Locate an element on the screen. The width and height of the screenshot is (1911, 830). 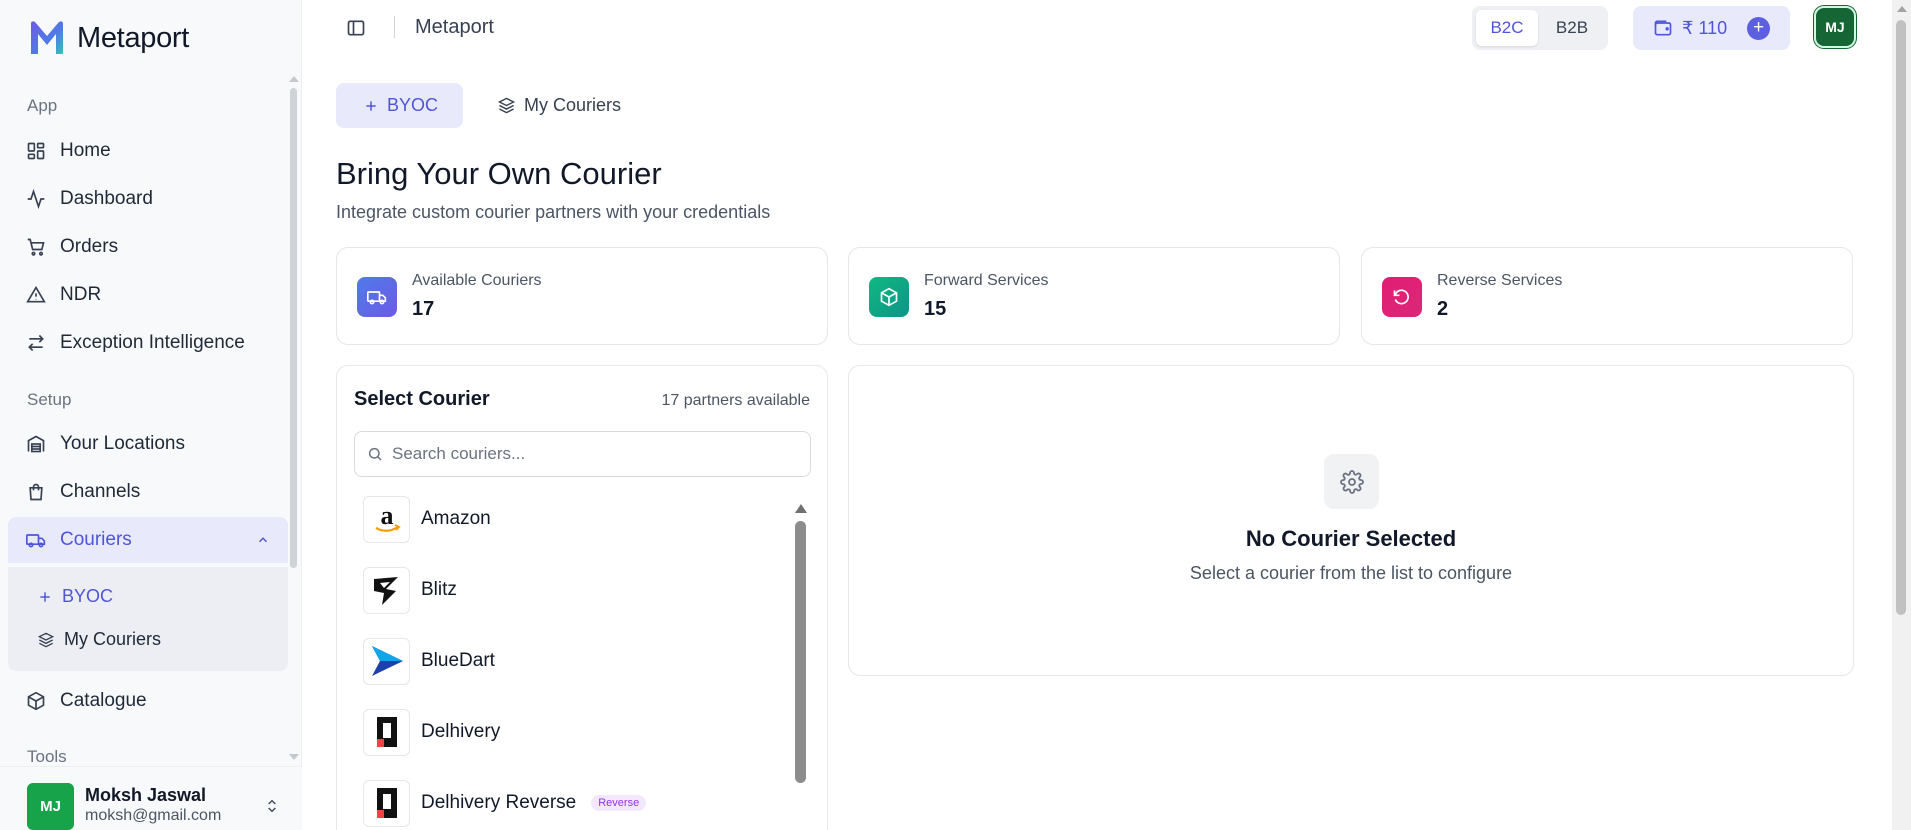
breadcrumb: Metaport is located at coordinates (454, 27).